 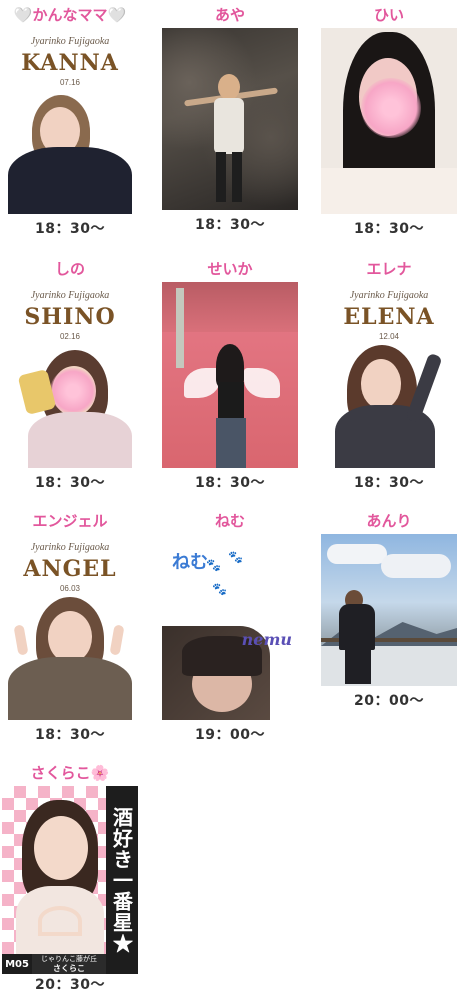 I want to click on start-time: 20：00〜, so click(x=389, y=701).